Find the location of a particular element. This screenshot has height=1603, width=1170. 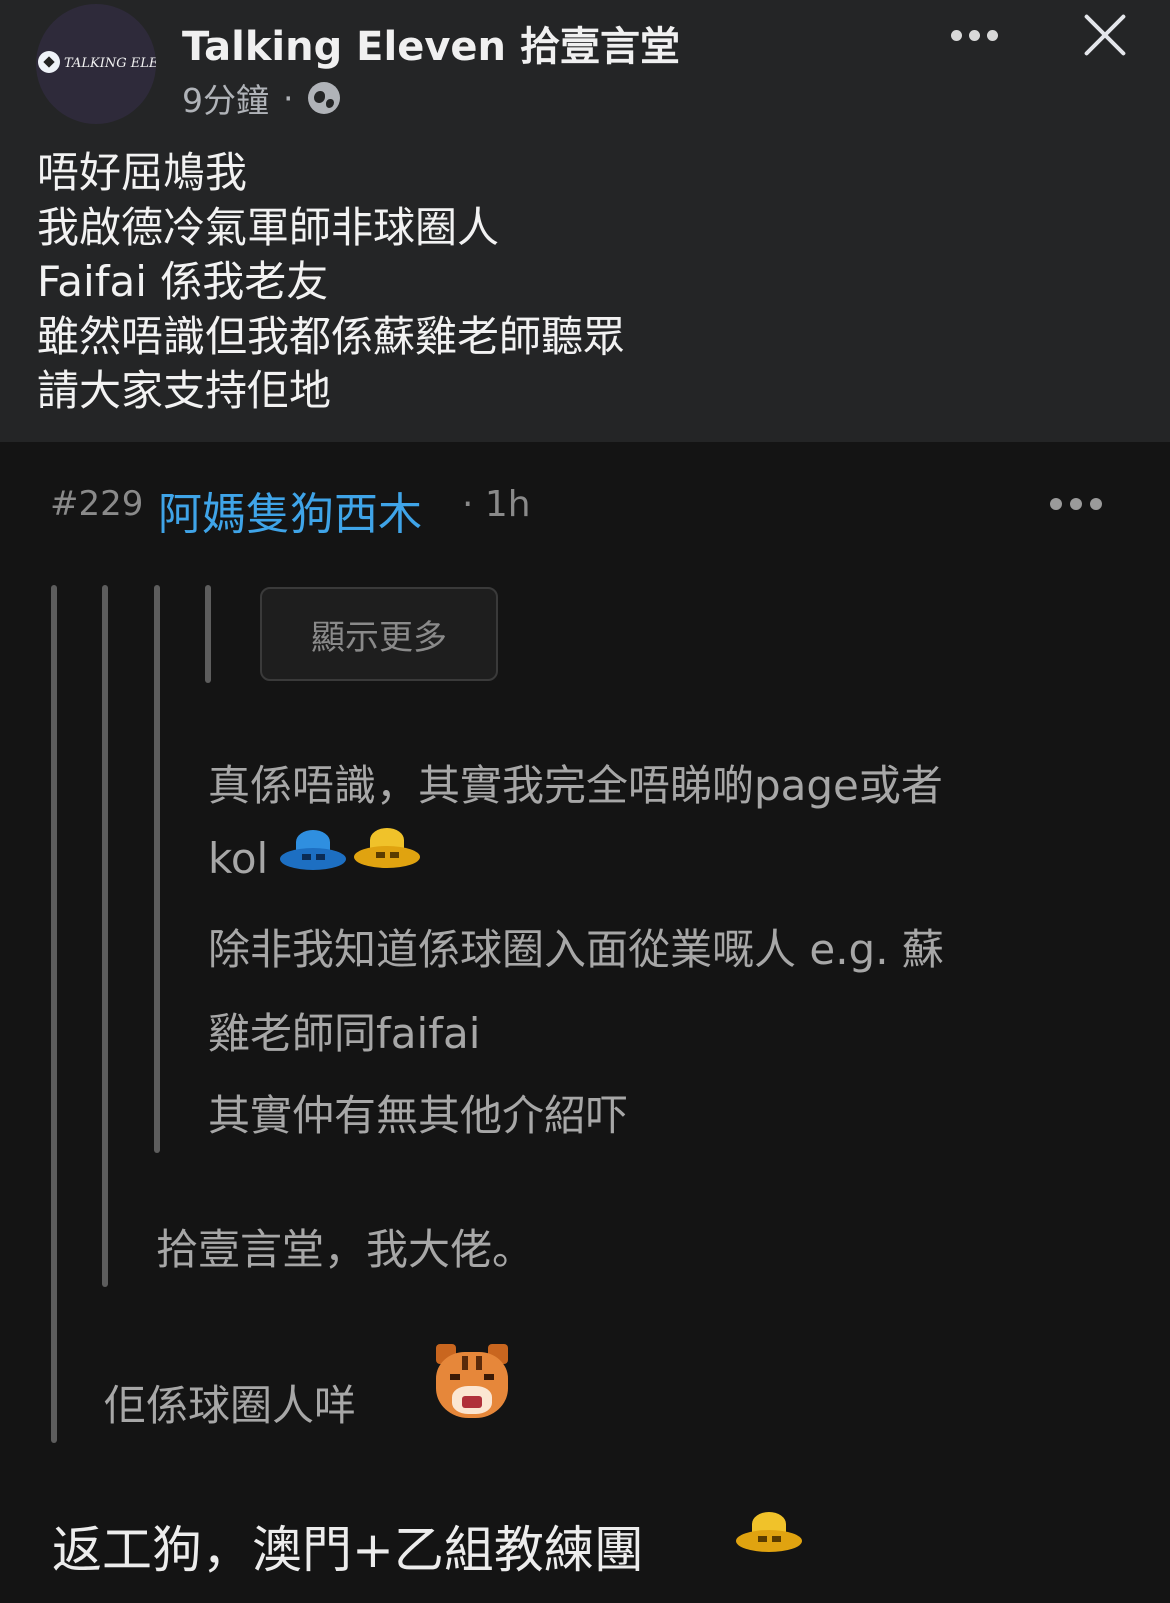

quote-bar-level1 is located at coordinates (54, 1014).